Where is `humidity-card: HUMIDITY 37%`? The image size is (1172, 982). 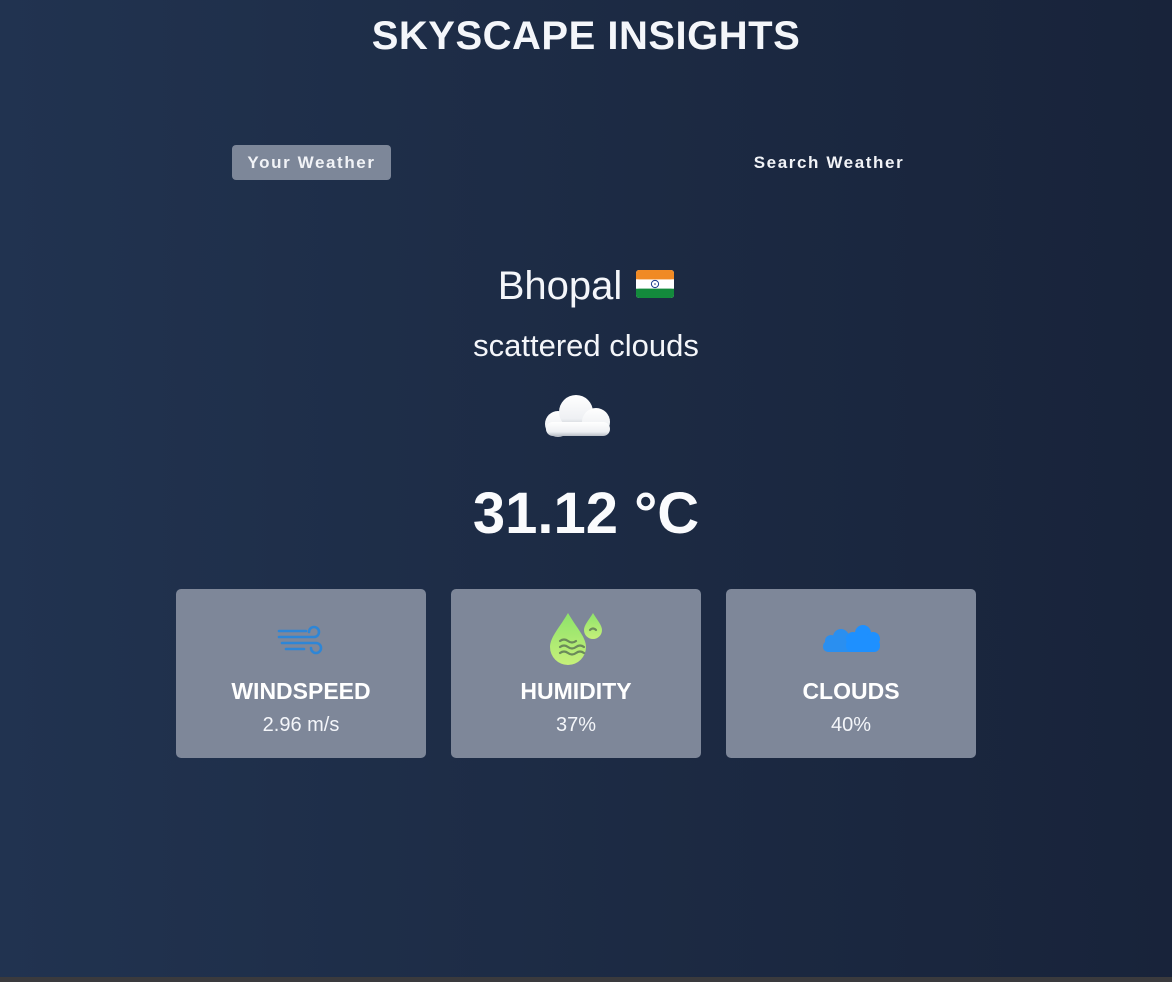
humidity-card: HUMIDITY 37% is located at coordinates (576, 673).